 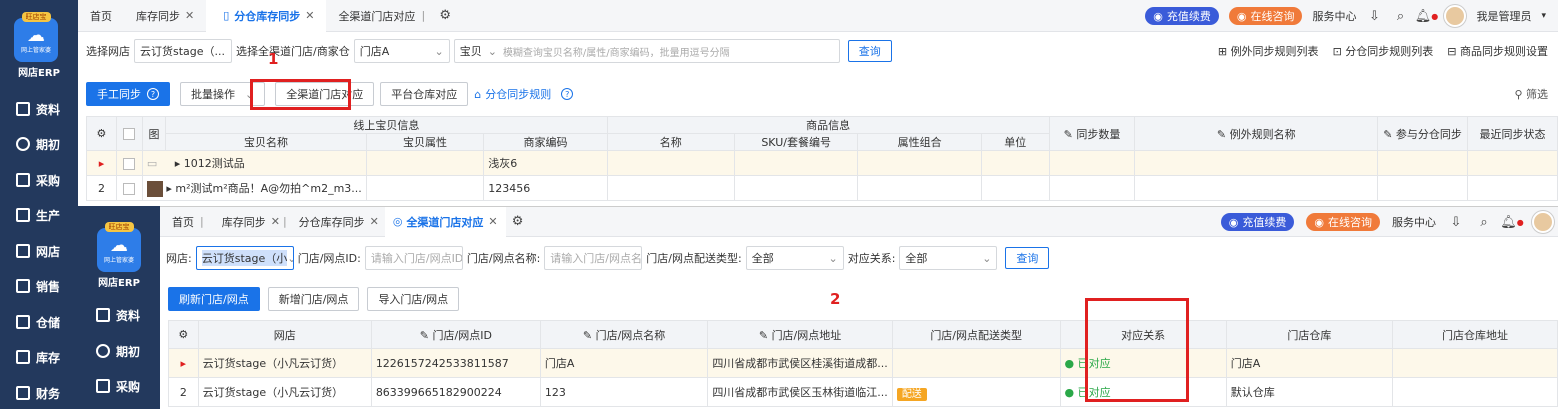 I want to click on tab-channel-store: 全渠道门店对应 |, so click(x=381, y=16).